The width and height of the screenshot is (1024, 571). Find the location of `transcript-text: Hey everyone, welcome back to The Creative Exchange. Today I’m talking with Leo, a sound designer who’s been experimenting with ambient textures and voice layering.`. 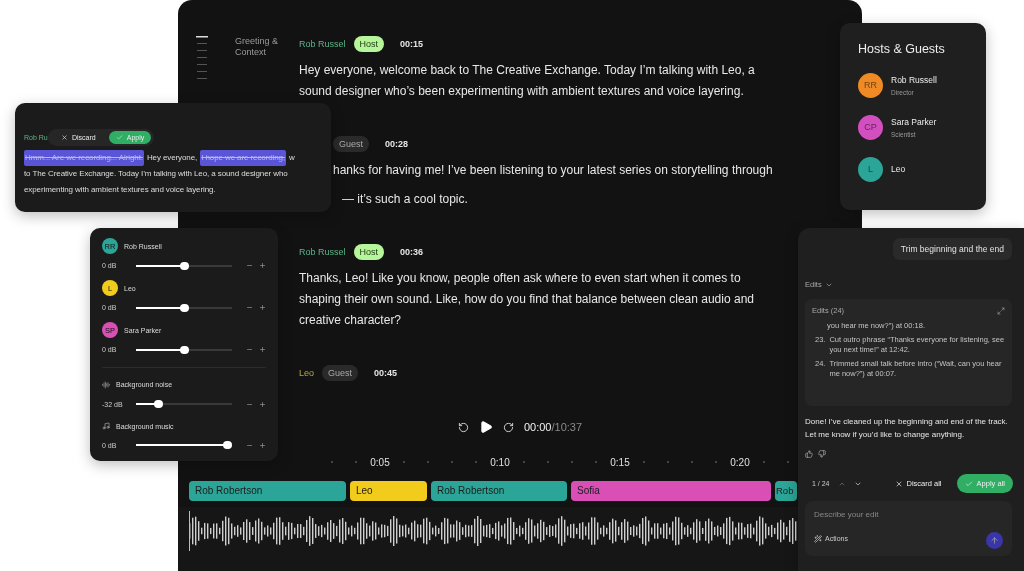

transcript-text: Hey everyone, welcome back to The Creative Exchange. Today I’m talking with Leo, a sound designer who’s been experimenting with ambient textures and voice layering. is located at coordinates (527, 81).